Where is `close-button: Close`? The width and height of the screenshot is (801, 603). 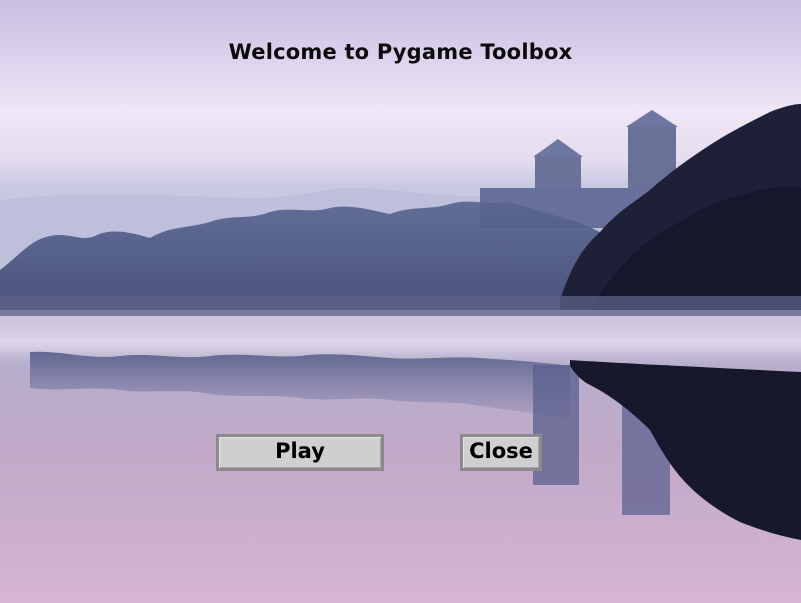 close-button: Close is located at coordinates (501, 452).